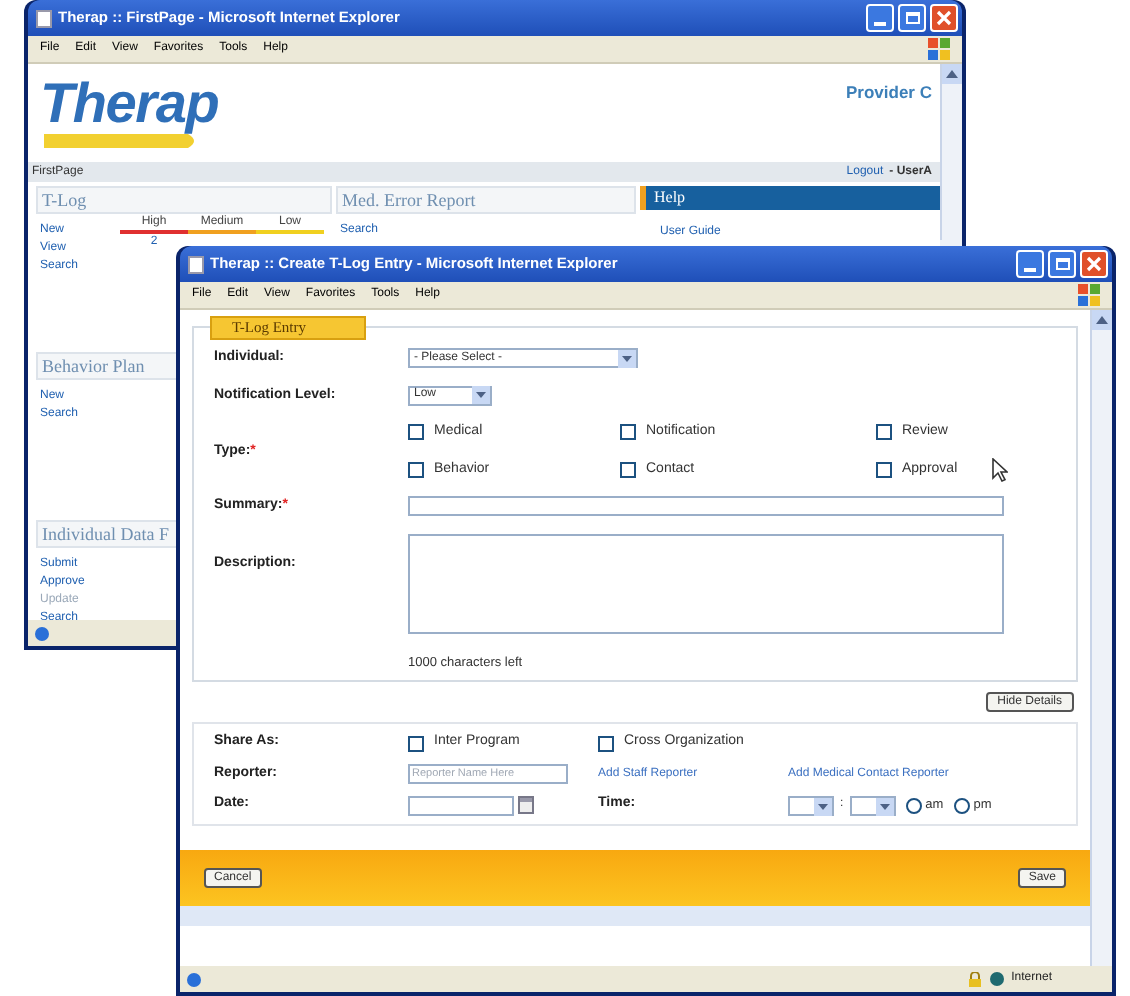 The height and width of the screenshot is (996, 1130). Describe the element at coordinates (706, 506) in the screenshot. I see `summary-field` at that location.